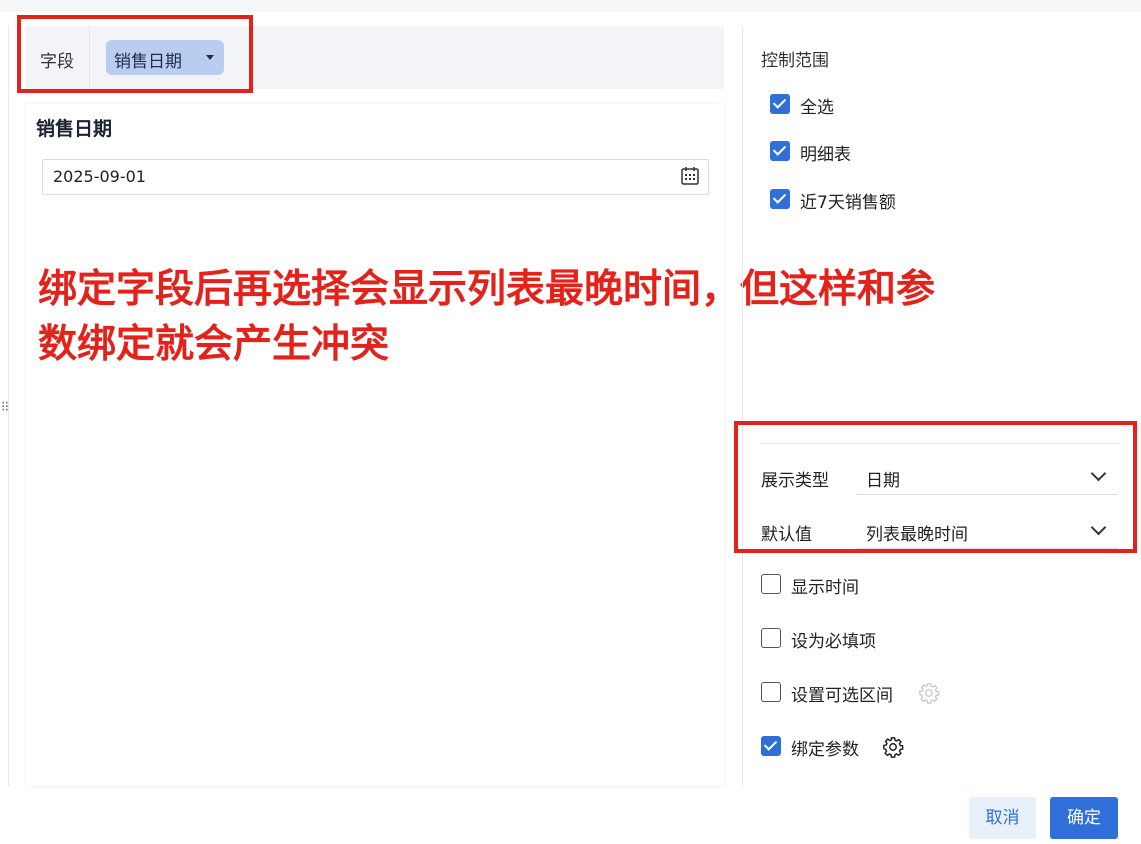 The height and width of the screenshot is (844, 1141). I want to click on annotation-text: 绑定字段后再选择会显示列表最晚时间，但这样和参 数绑定就会产生冲突, so click(578, 317).